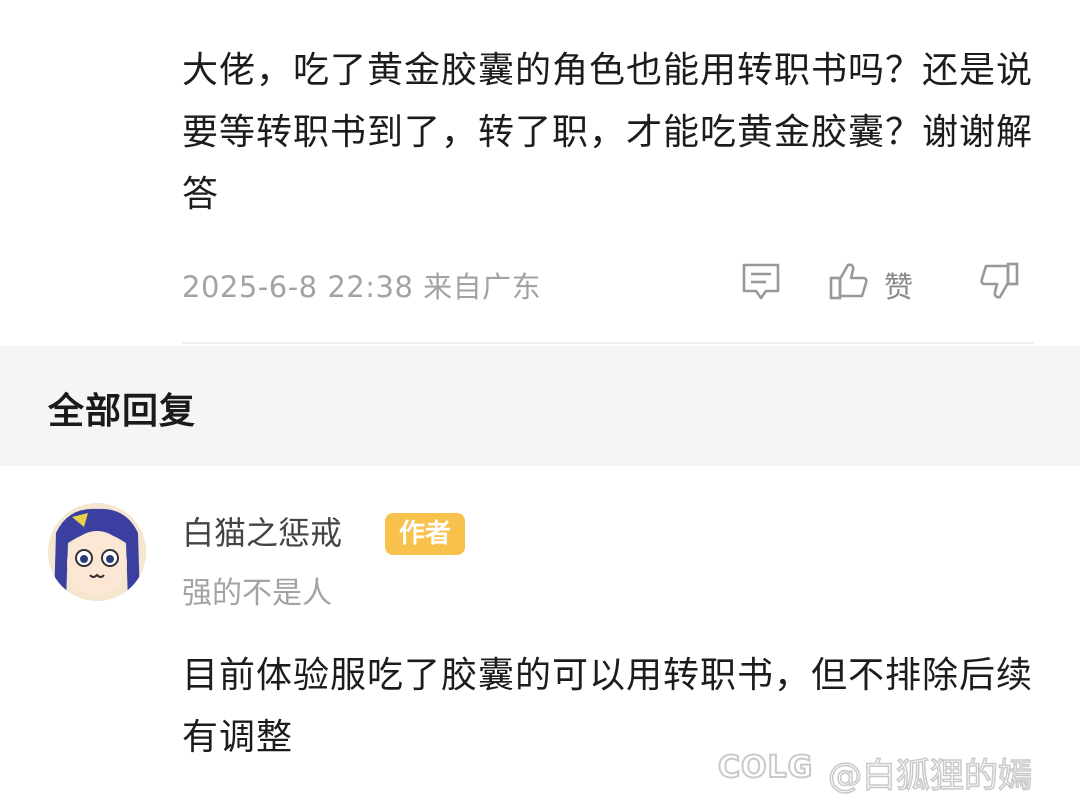  I want to click on watermark-text: @白狐狸的嫣, so click(930, 776).